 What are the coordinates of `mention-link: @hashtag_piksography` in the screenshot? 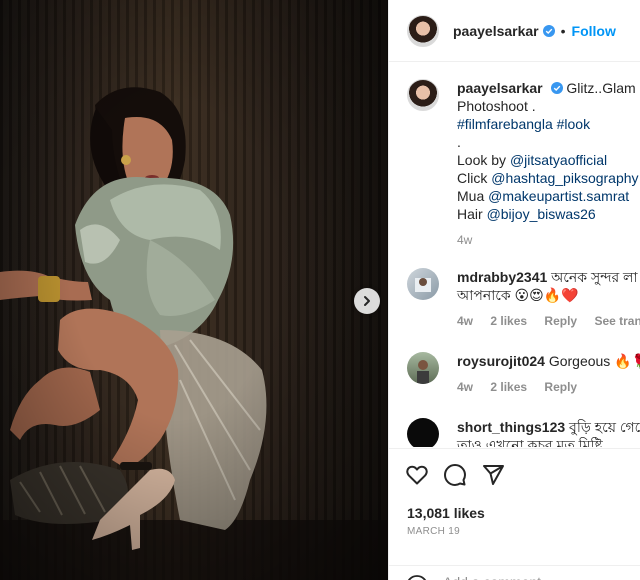 It's located at (564, 178).